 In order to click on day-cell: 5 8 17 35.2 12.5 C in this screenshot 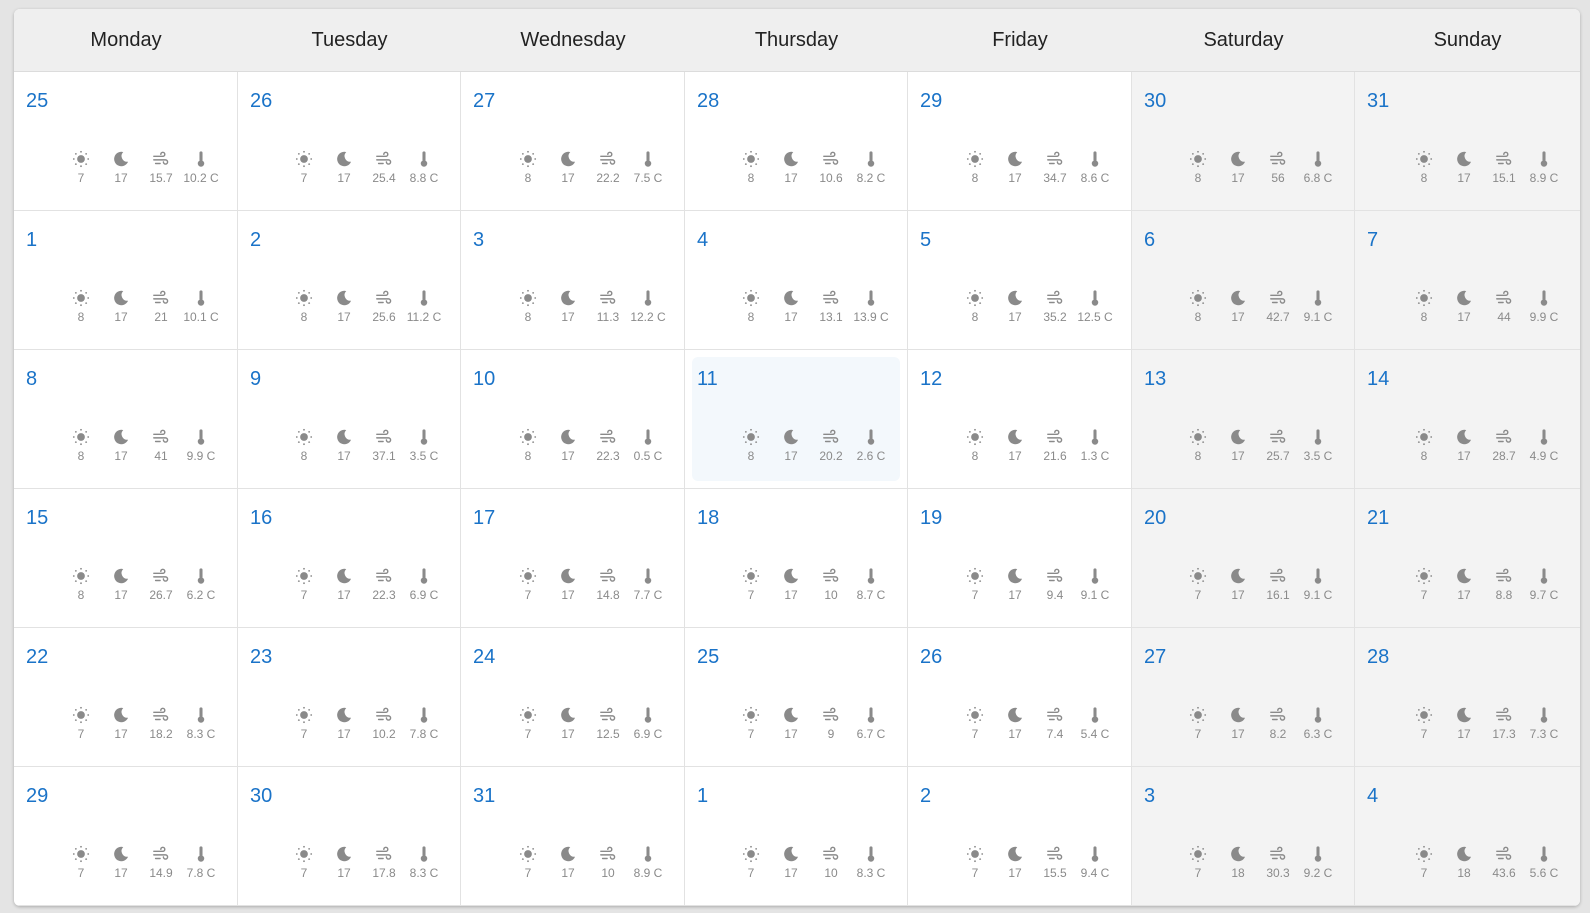, I will do `click(1020, 280)`.